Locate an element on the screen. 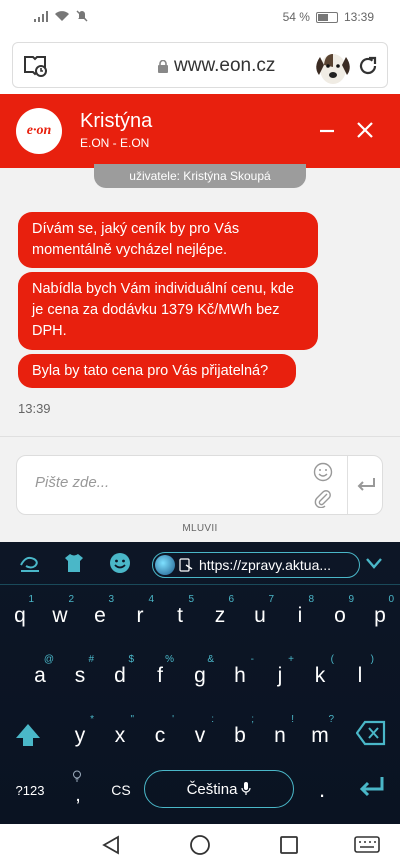  enter-icon is located at coordinates (371, 788).